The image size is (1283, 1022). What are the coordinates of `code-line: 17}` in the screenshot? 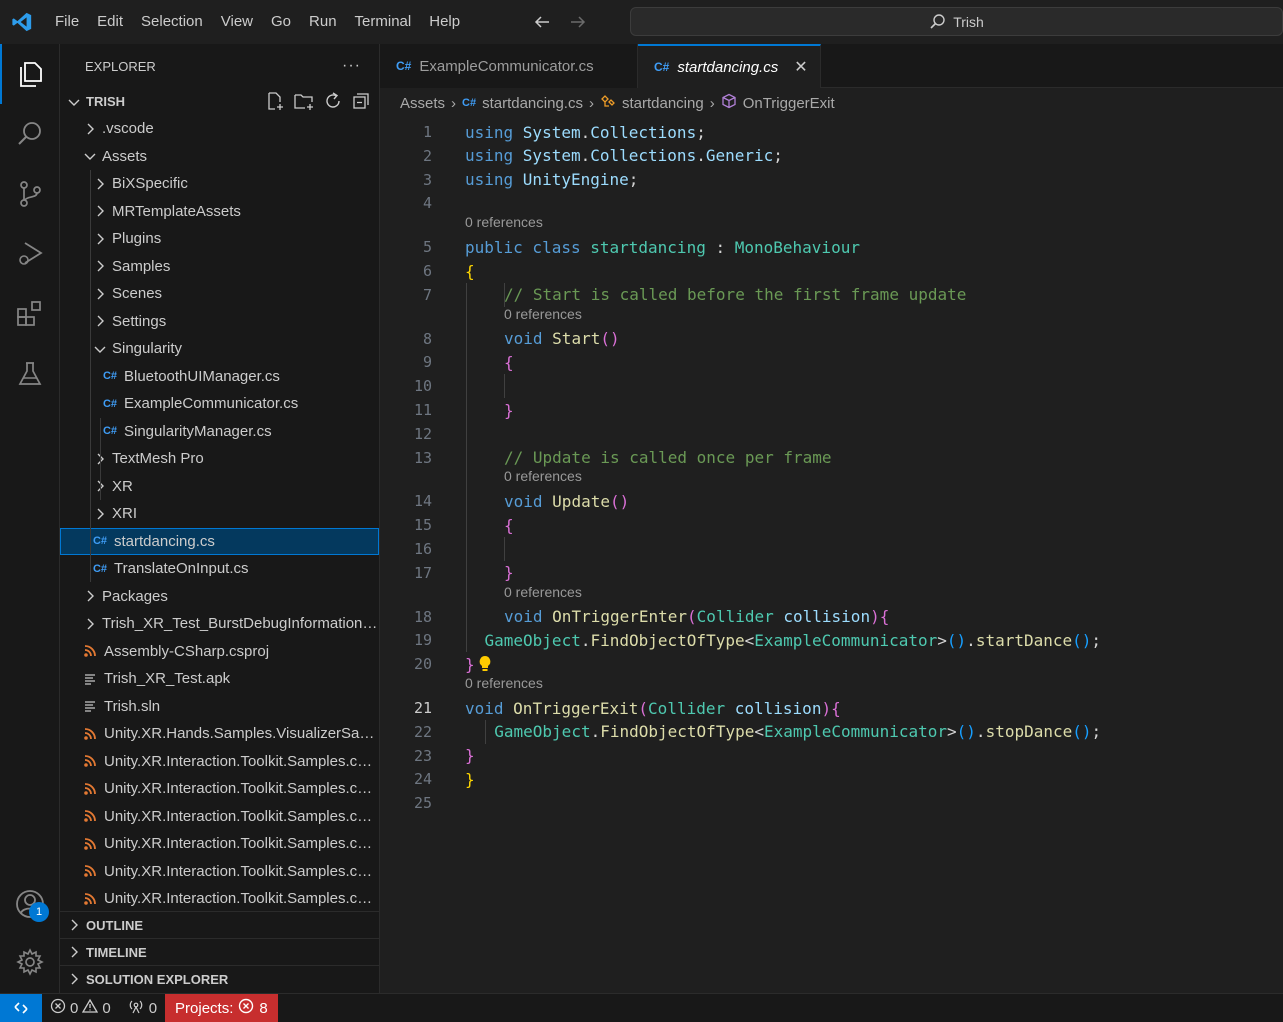 It's located at (831, 573).